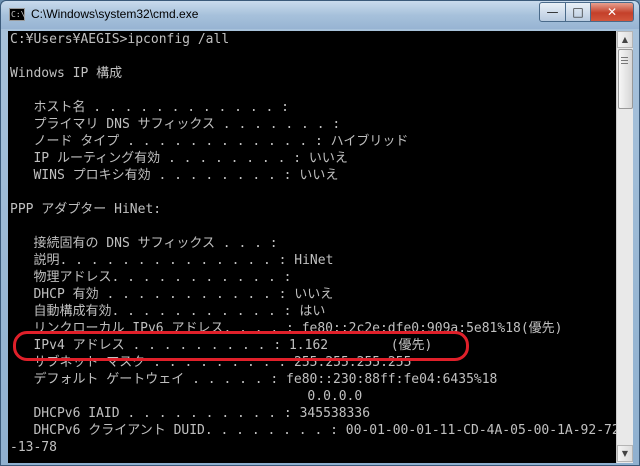 The image size is (640, 466). What do you see at coordinates (17, 14) in the screenshot?
I see `cmd-app-icon: C:\` at bounding box center [17, 14].